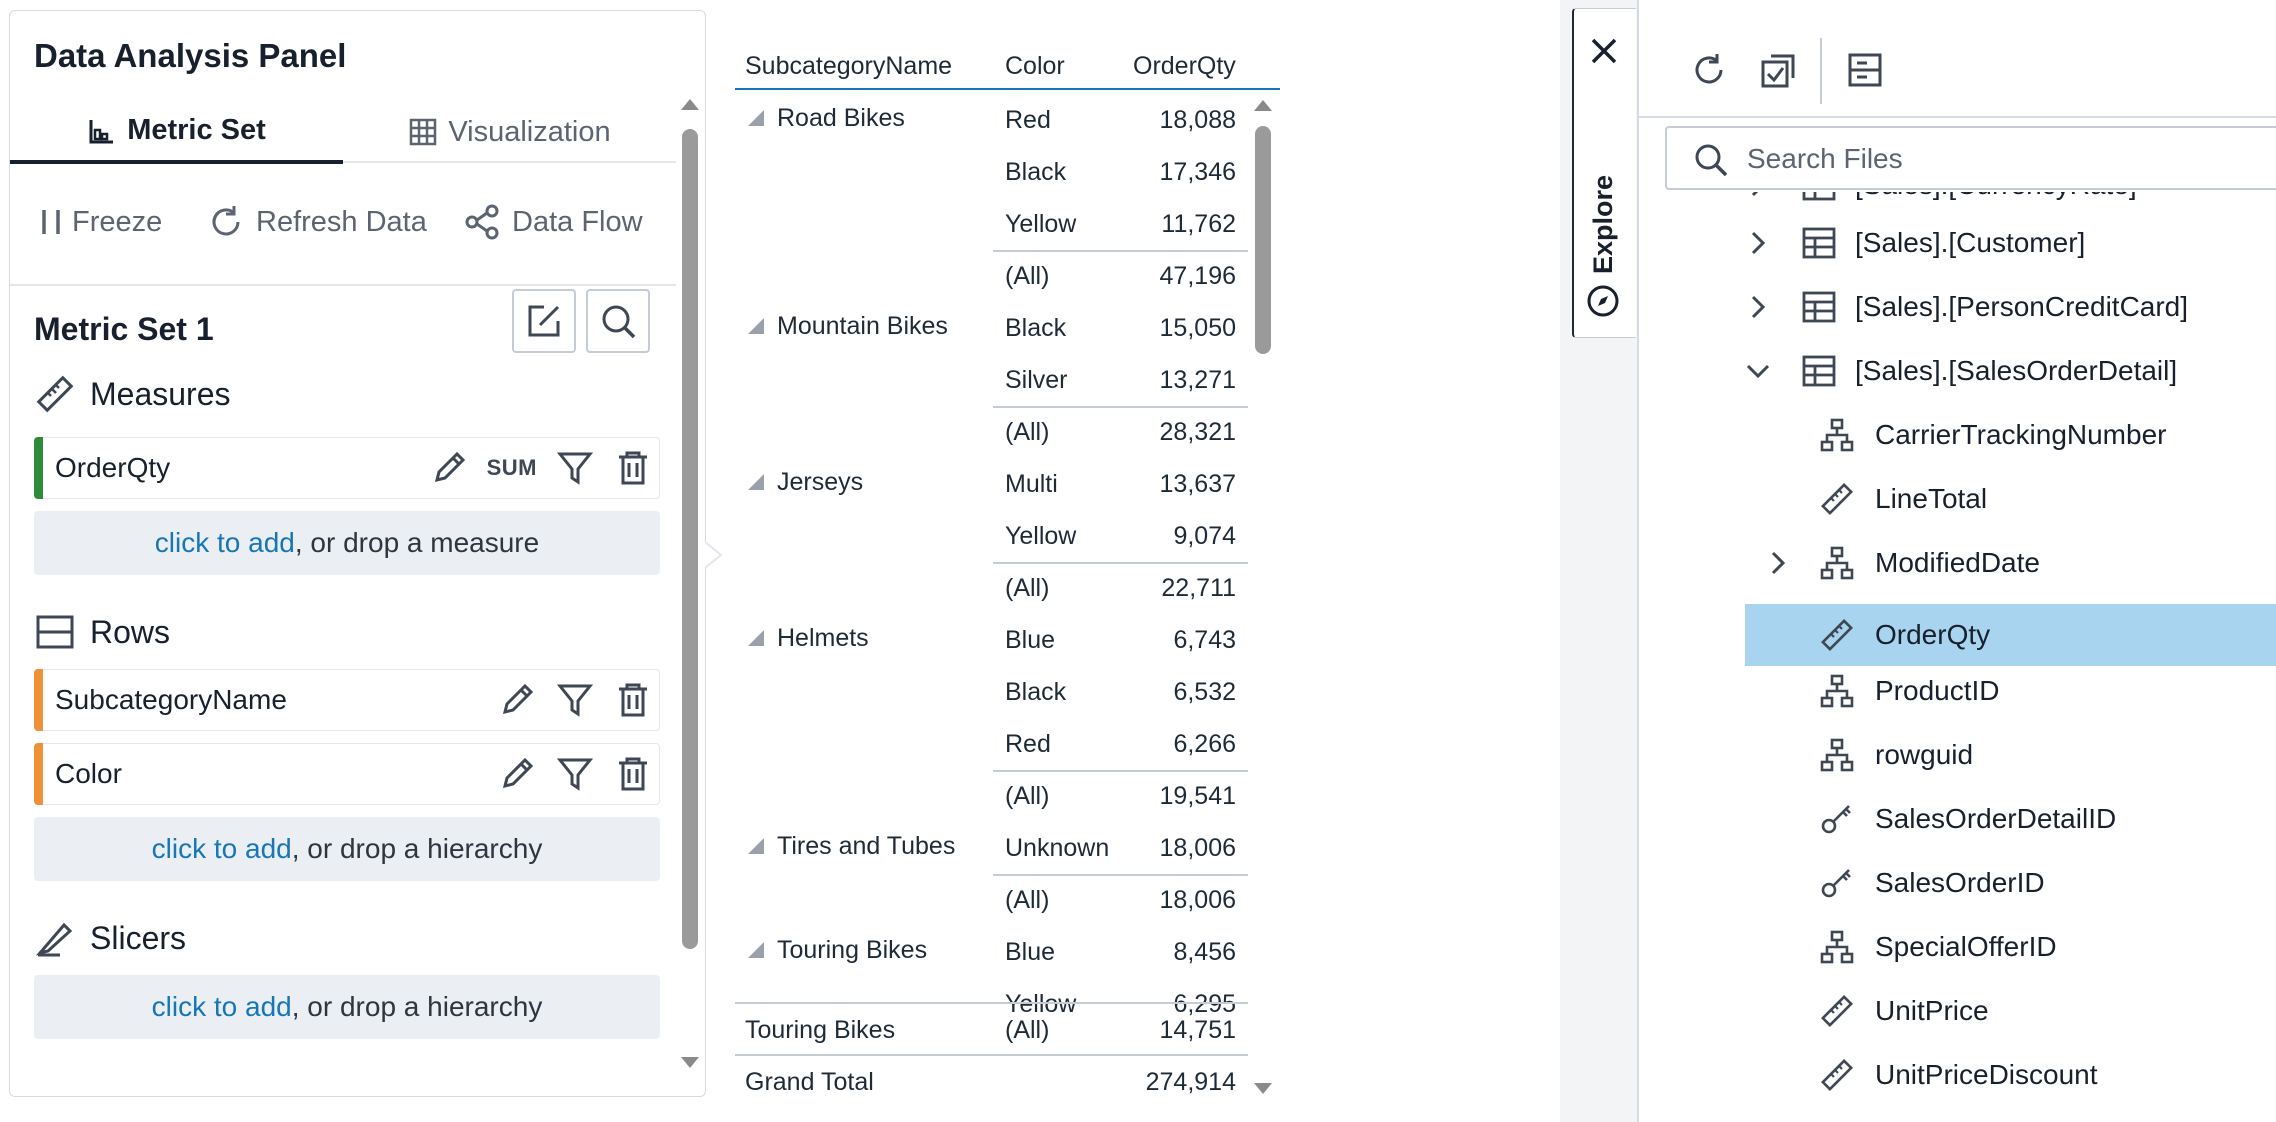 The image size is (2276, 1122). I want to click on pivot-cell-color: Black, so click(1036, 328).